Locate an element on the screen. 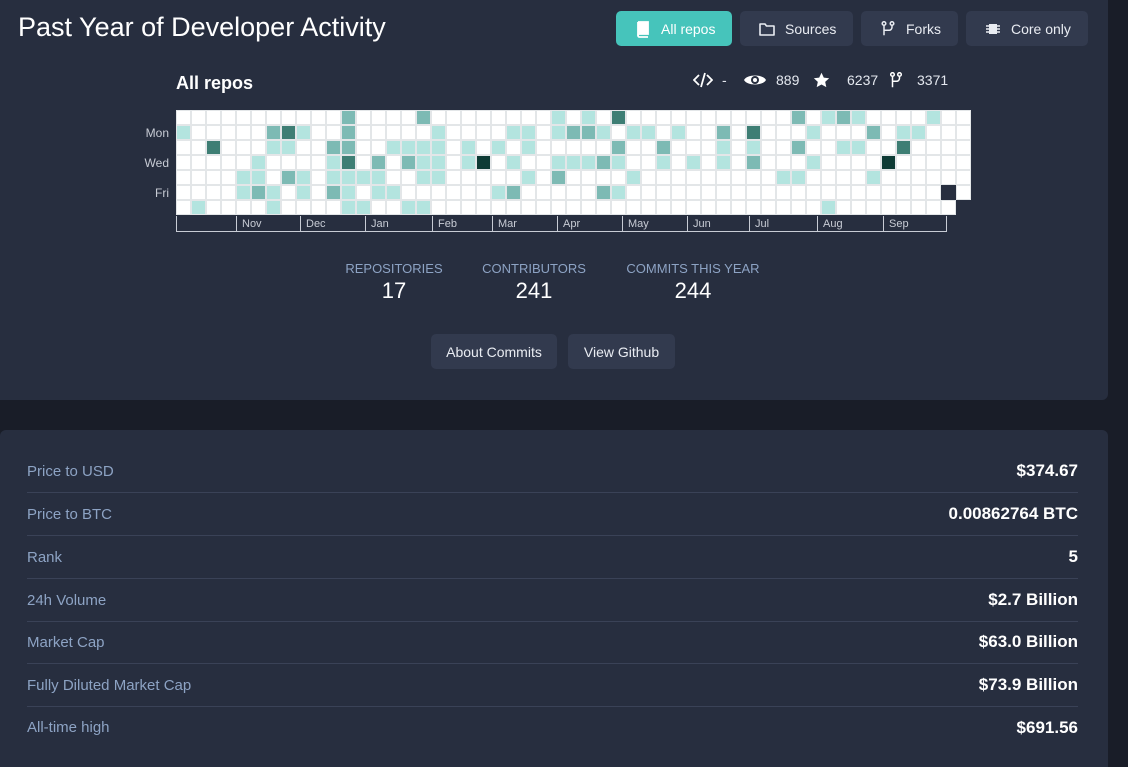  folder-icon is located at coordinates (767, 29).